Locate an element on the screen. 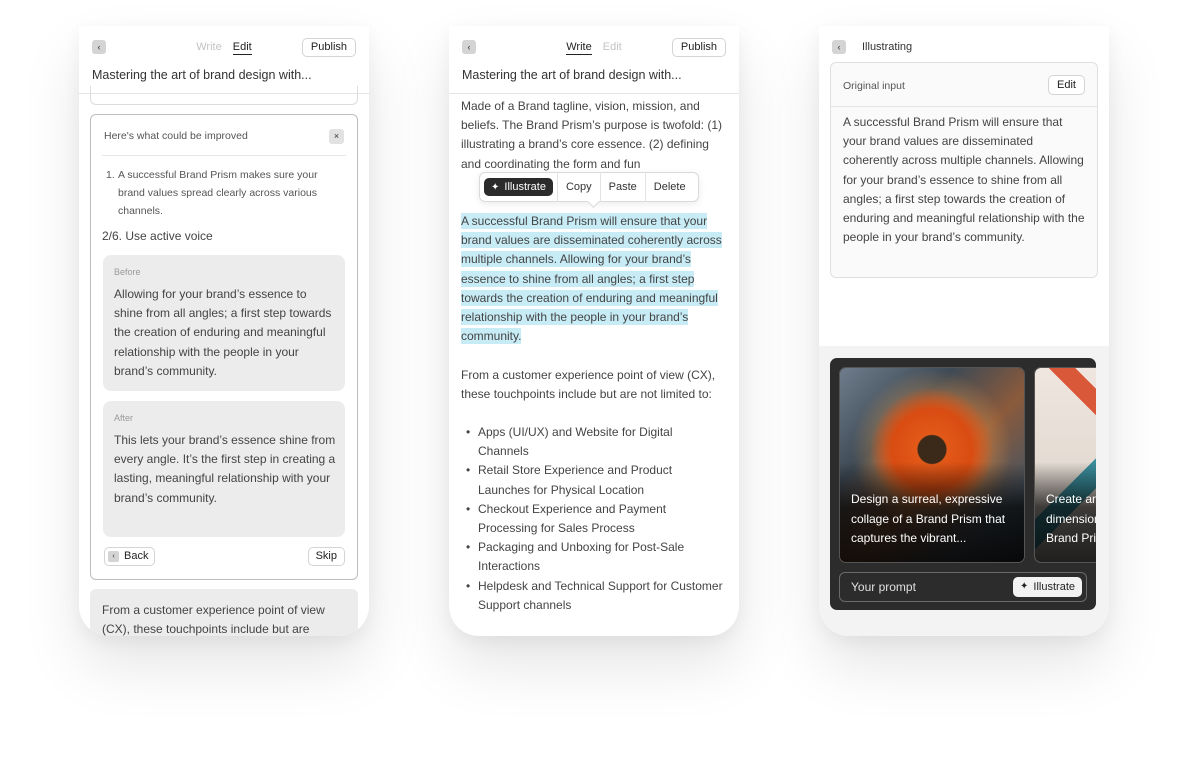 The height and width of the screenshot is (771, 1189). original-input-label: Original input is located at coordinates (874, 86).